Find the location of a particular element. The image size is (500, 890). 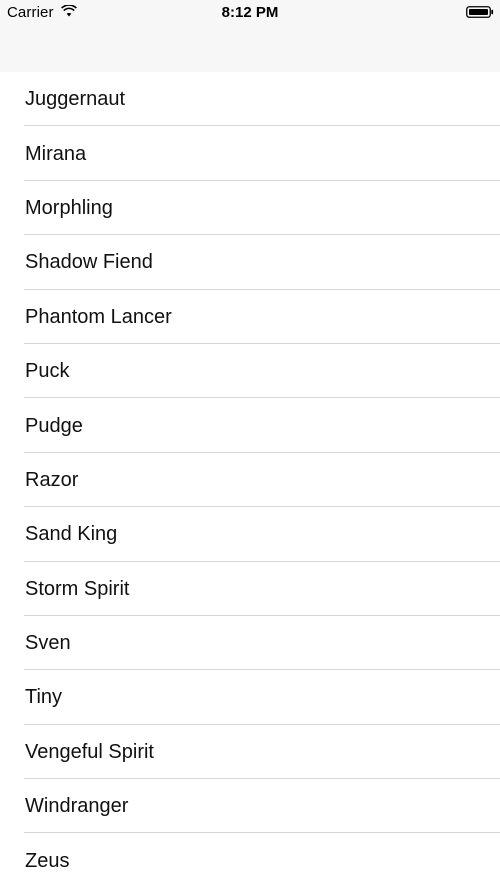

list-item: Juggernaut is located at coordinates (250, 99).